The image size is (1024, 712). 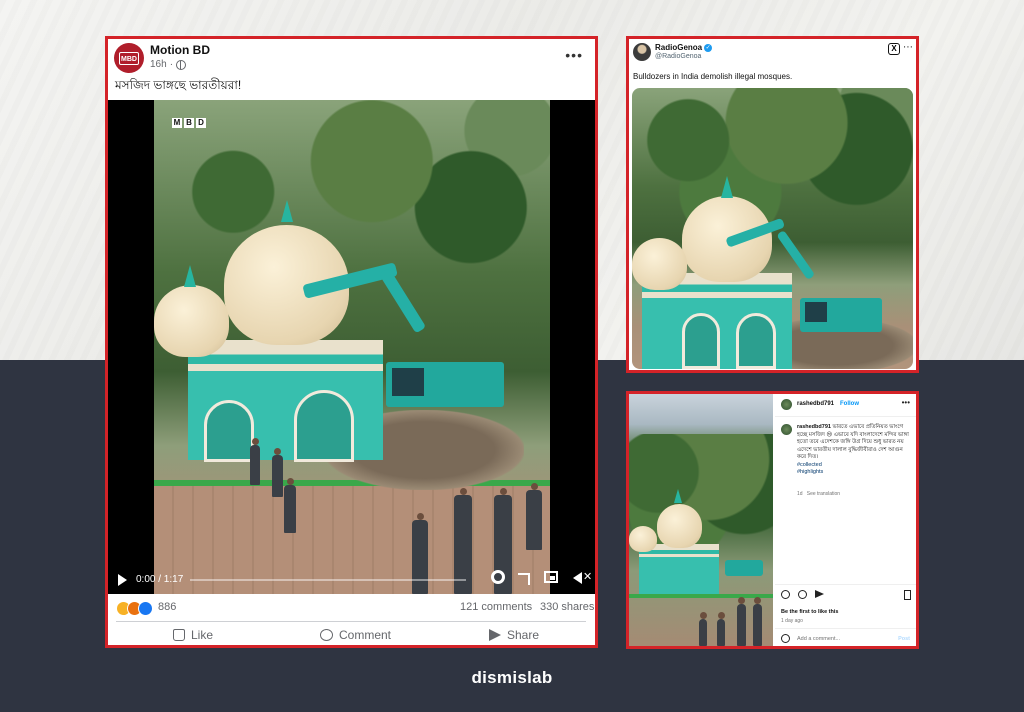 What do you see at coordinates (178, 85) in the screenshot?
I see `post-caption: মসজিদ ভাঙ্গছে ভারতীয়রা!` at bounding box center [178, 85].